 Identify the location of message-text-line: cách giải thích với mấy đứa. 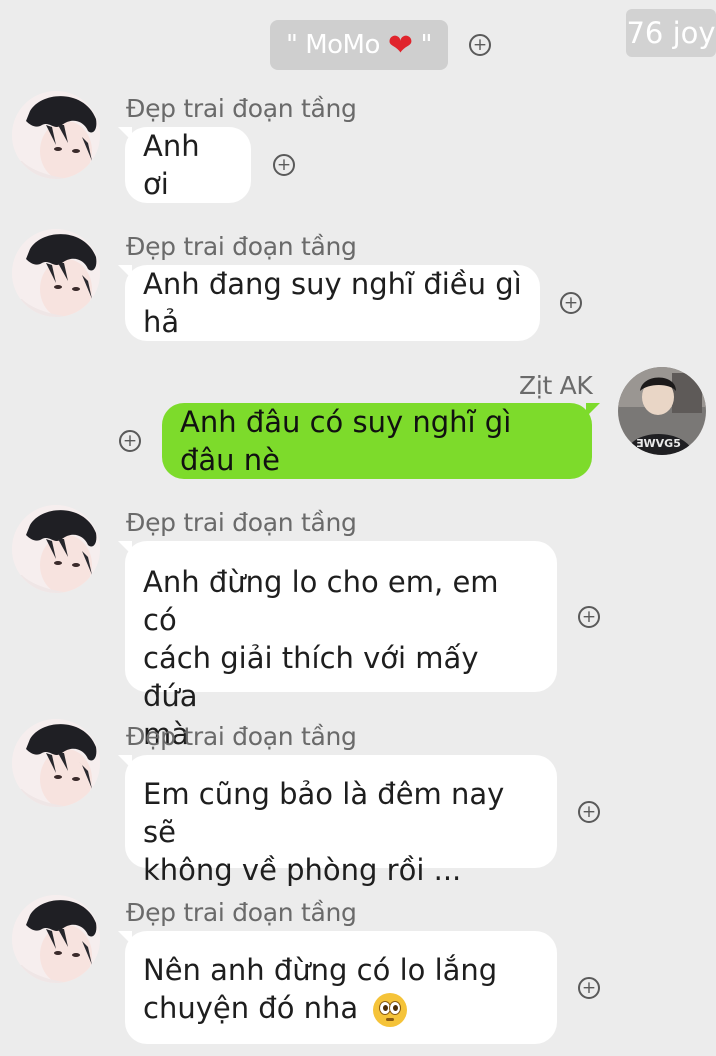
(311, 677).